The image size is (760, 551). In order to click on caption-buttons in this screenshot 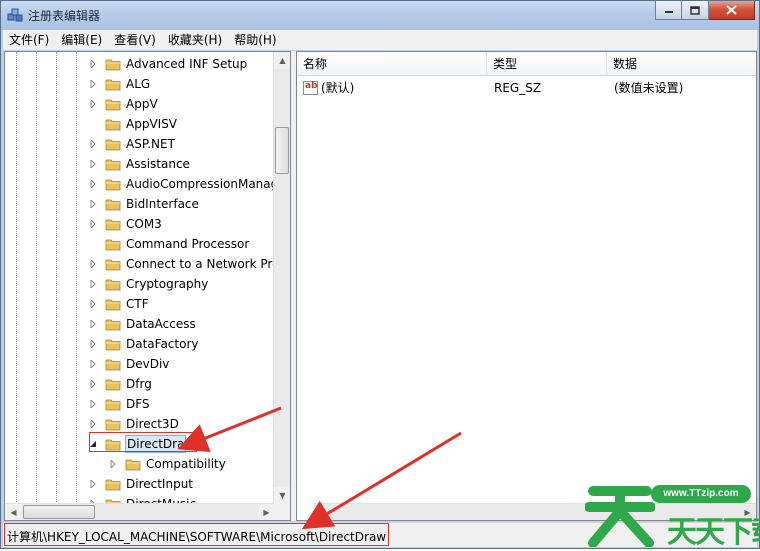, I will do `click(705, 11)`.